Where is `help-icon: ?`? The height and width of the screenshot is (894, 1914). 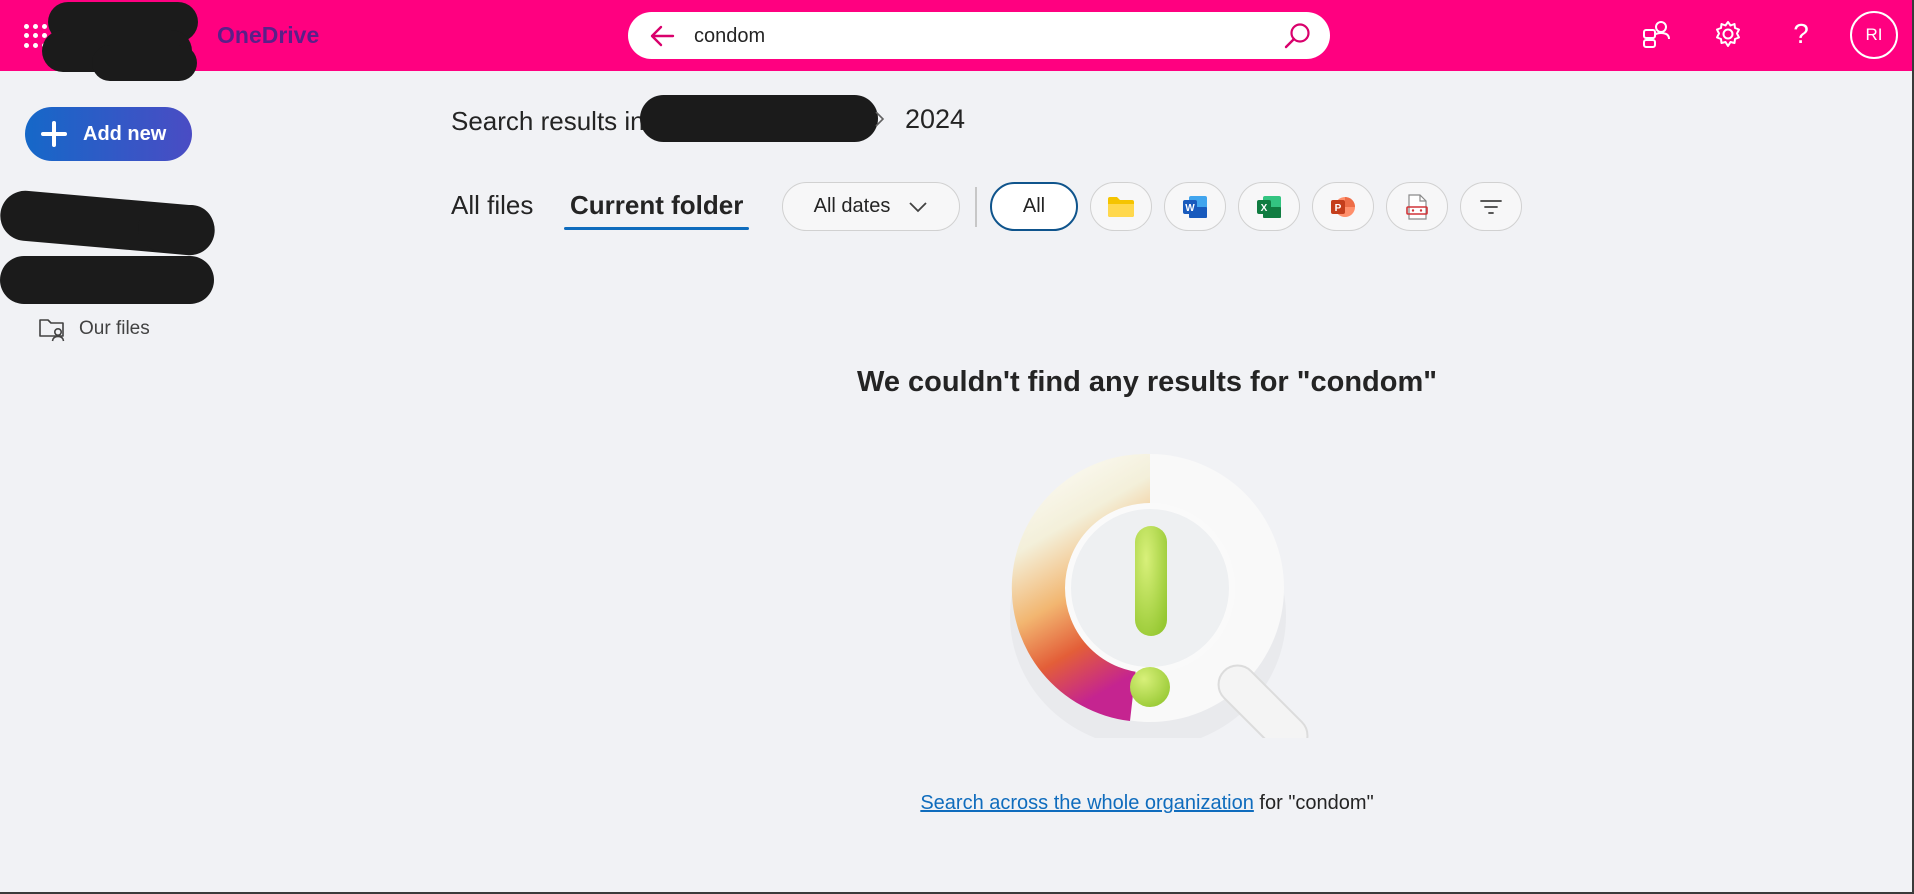 help-icon: ? is located at coordinates (1801, 34).